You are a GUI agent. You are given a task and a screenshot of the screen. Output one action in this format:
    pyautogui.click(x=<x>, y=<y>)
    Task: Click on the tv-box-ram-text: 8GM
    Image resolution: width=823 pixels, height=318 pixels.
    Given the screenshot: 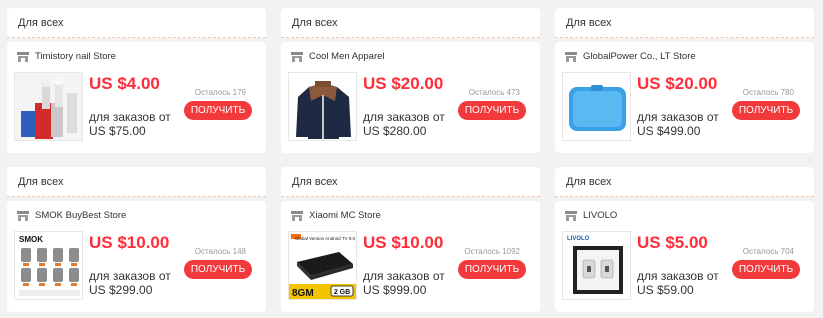 What is the action you would take?
    pyautogui.click(x=303, y=293)
    